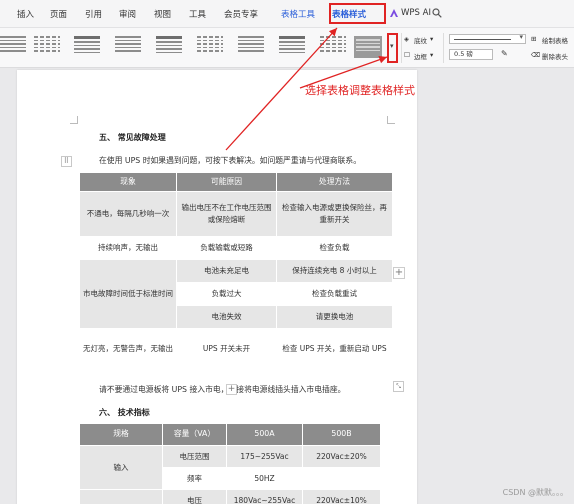 This screenshot has height=504, width=574. I want to click on menu-bar: 插入 页面 引用 审阅 视图 工具 会员专享 表格工具 表格样式 WPS AI, so click(287, 14).